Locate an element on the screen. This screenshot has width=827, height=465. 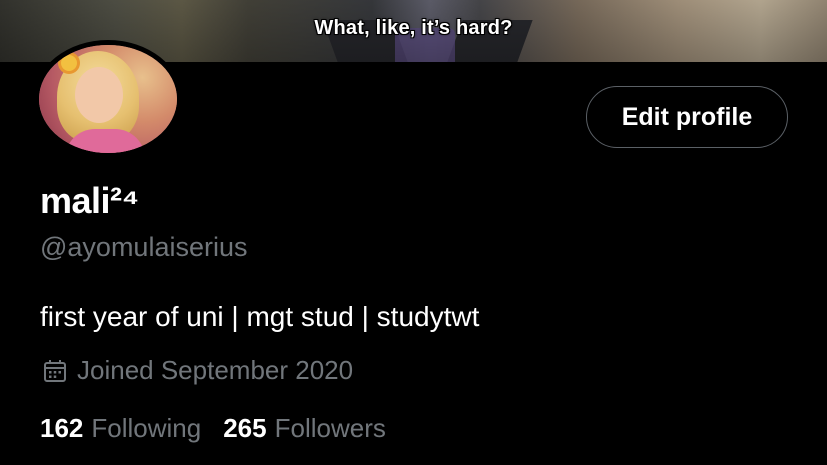
avatar is located at coordinates (108, 99).